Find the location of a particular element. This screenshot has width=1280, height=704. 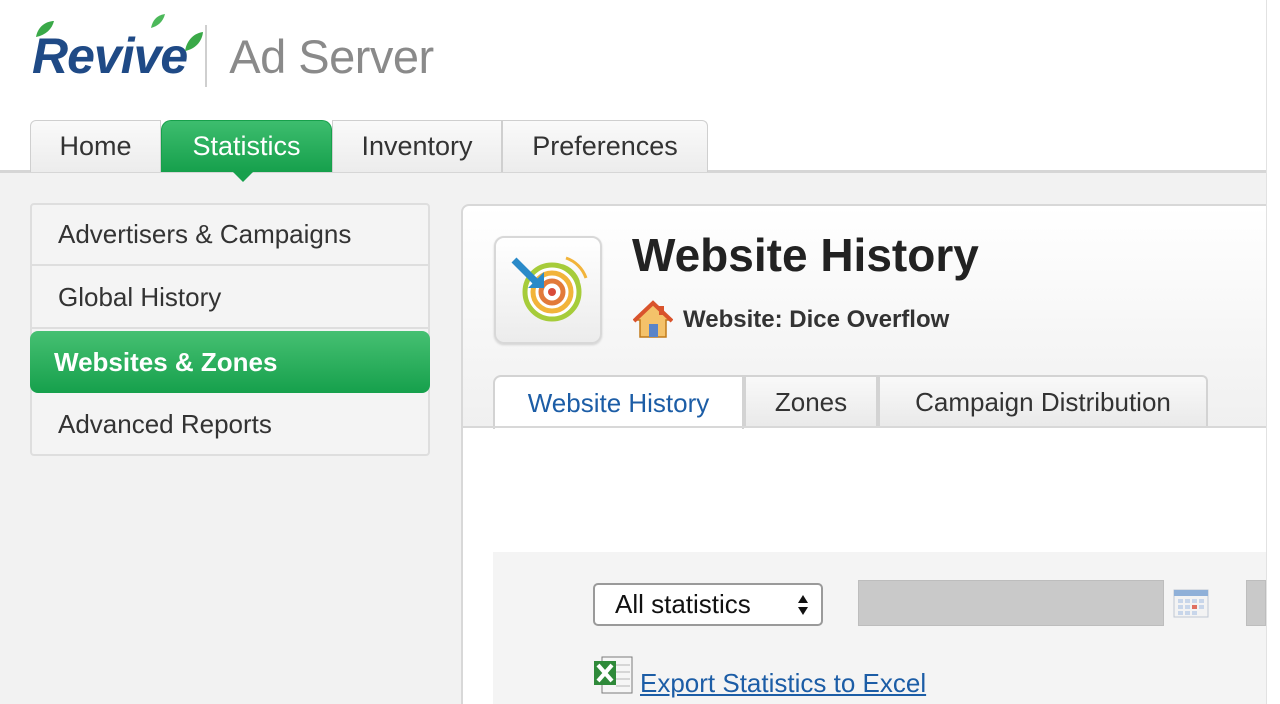

select-arrows-icon is located at coordinates (803, 605).